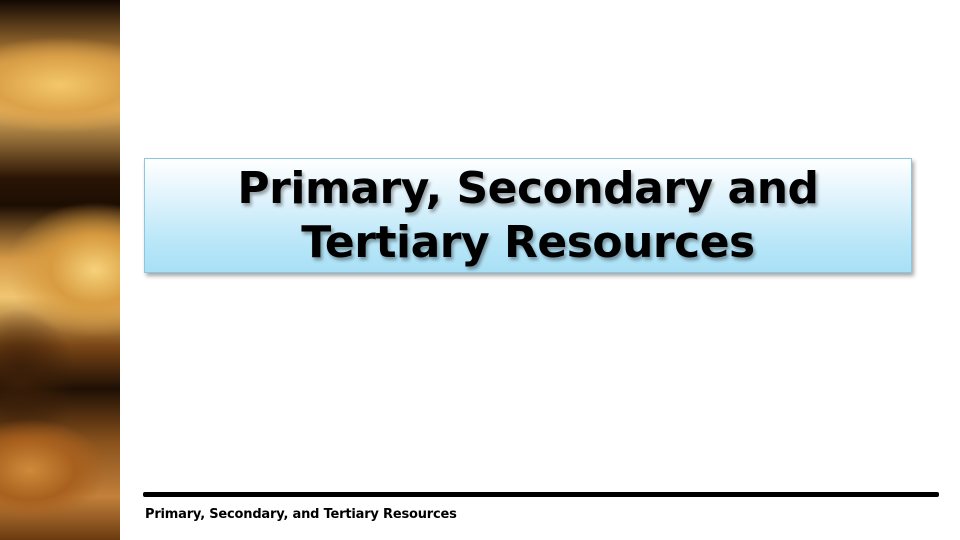 The width and height of the screenshot is (960, 540). Describe the element at coordinates (528, 242) in the screenshot. I see `slide-title-line-2: Tertiary Resources` at that location.